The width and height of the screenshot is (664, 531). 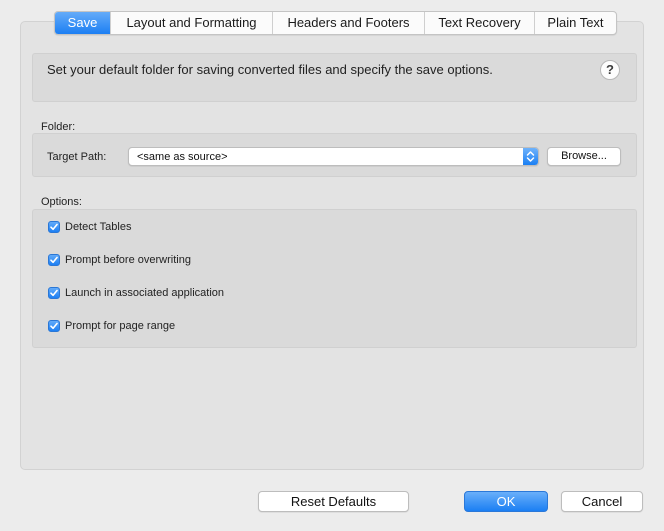 What do you see at coordinates (506, 501) in the screenshot?
I see `ok-button: OK` at bounding box center [506, 501].